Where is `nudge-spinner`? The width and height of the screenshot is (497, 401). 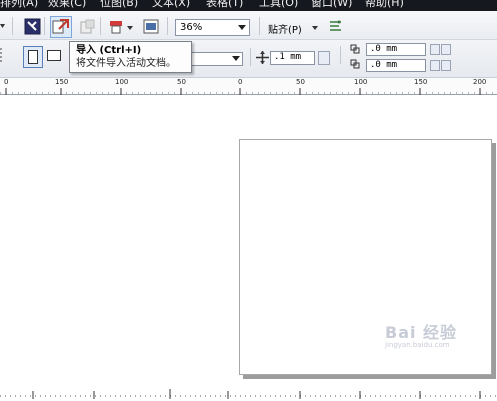
nudge-spinner is located at coordinates (324, 58).